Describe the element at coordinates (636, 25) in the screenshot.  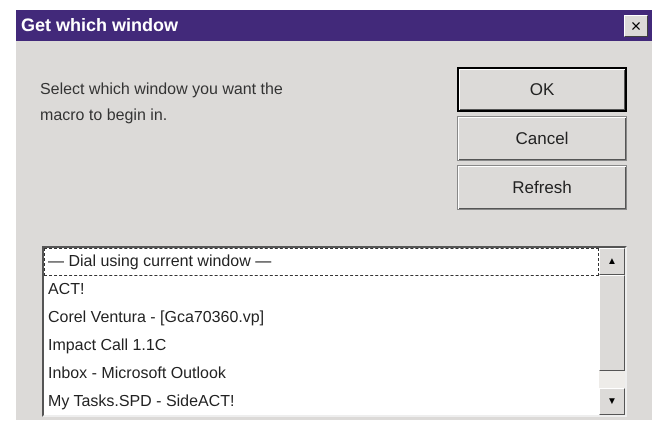
I see `close-button: ×` at that location.